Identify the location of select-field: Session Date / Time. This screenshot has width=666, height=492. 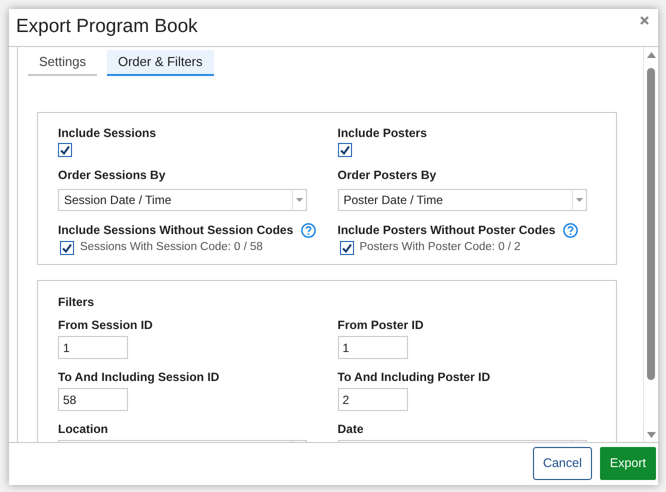
(182, 200).